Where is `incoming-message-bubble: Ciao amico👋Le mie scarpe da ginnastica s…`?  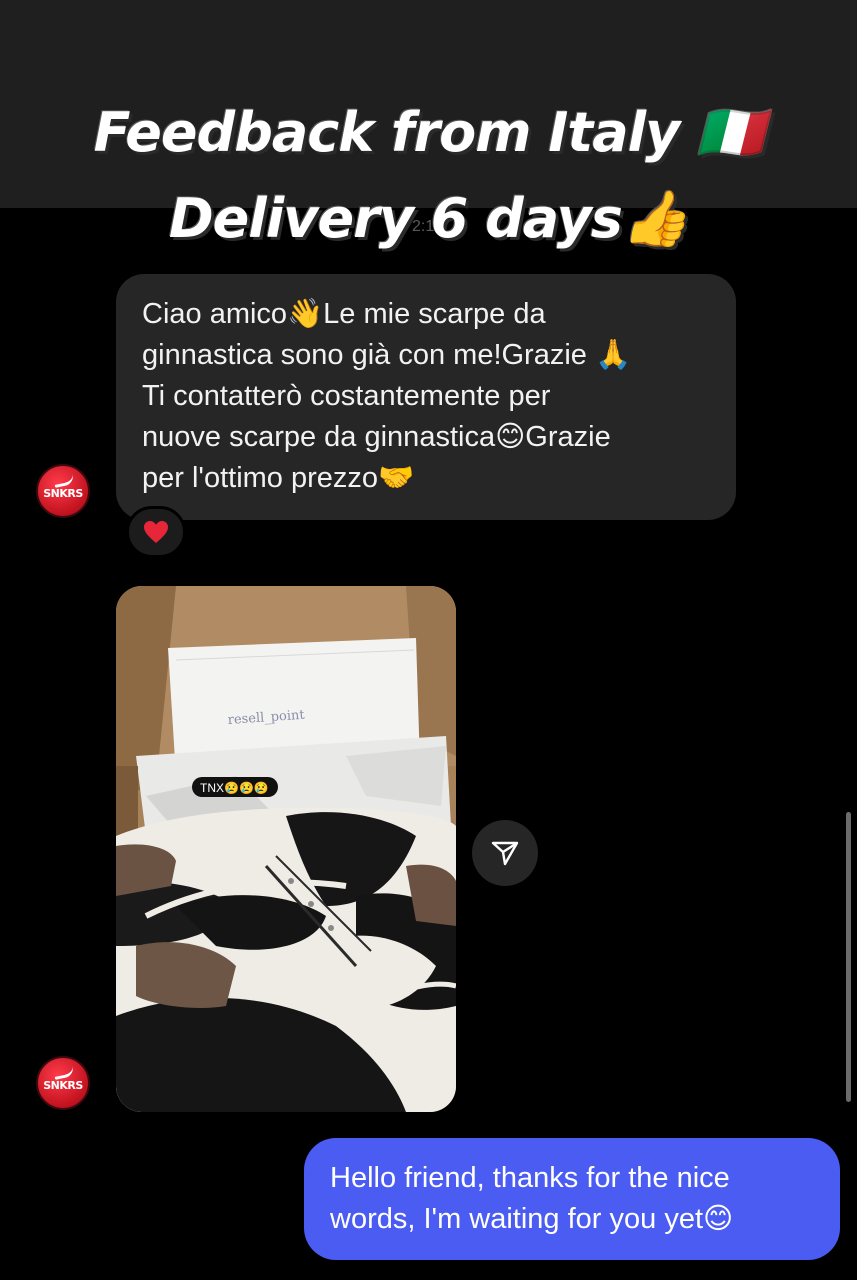 incoming-message-bubble: Ciao amico👋Le mie scarpe da ginnastica s… is located at coordinates (426, 397).